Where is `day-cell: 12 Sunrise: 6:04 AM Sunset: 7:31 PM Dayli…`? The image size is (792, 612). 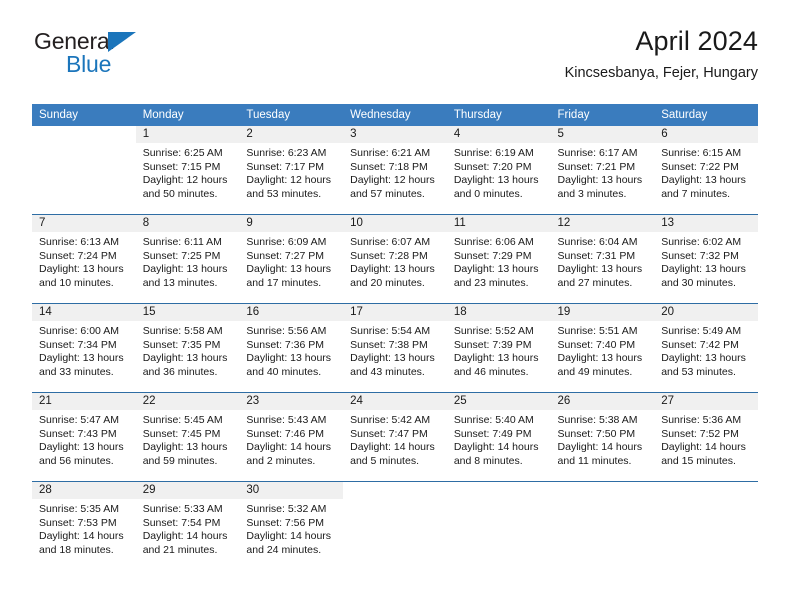 day-cell: 12 Sunrise: 6:04 AM Sunset: 7:31 PM Dayli… is located at coordinates (602, 259).